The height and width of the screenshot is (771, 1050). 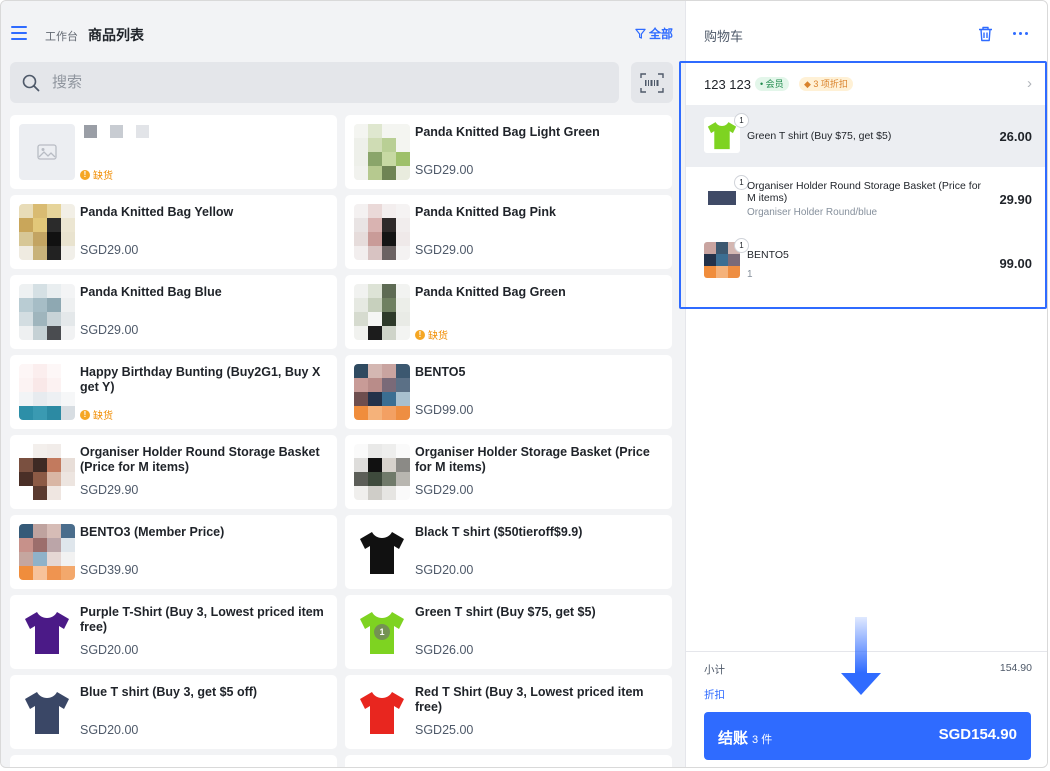 I want to click on product-card: Panda Knitted Bag Green ! 缺货, so click(x=508, y=312).